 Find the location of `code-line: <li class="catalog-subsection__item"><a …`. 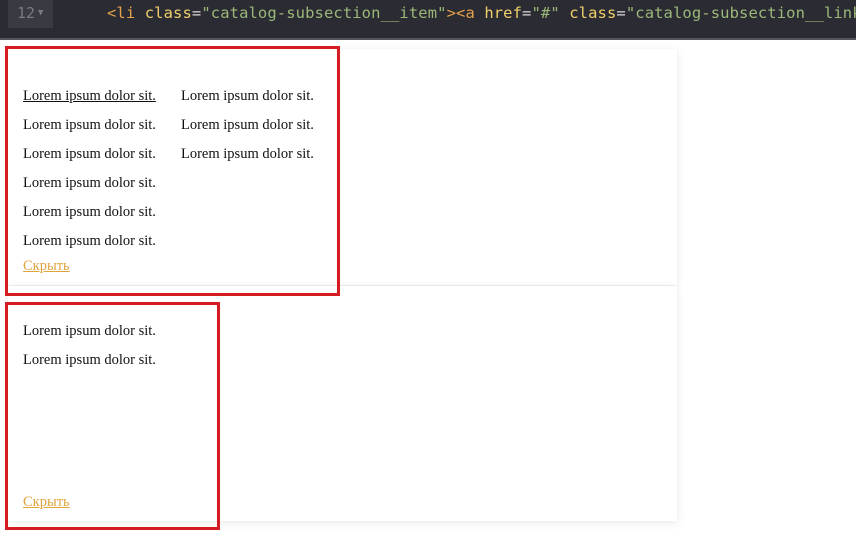

code-line: <li class="catalog-subsection__item"><a … is located at coordinates (481, 13).